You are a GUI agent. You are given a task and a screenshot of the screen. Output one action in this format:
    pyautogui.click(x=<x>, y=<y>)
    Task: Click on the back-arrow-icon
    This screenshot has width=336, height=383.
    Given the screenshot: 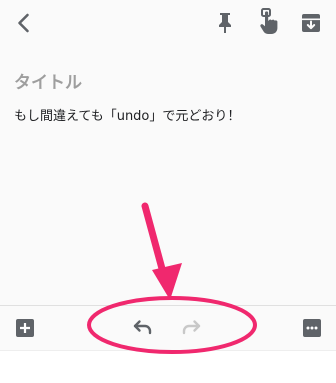 What is the action you would take?
    pyautogui.click(x=24, y=23)
    